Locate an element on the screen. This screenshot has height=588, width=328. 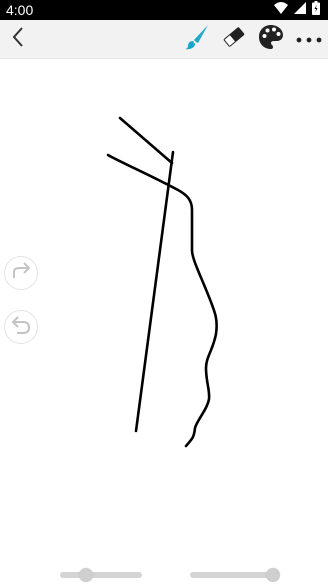
status-time: 4:00 is located at coordinates (20, 10).